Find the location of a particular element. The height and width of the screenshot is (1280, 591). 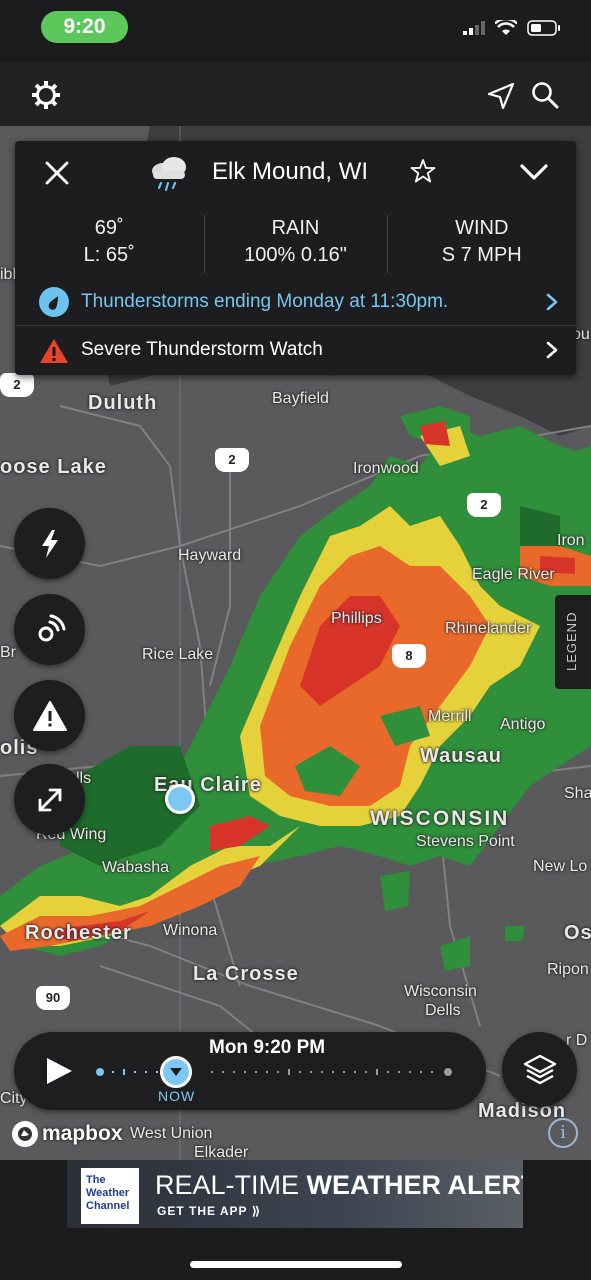

alert-text: Severe Thunderstorm Watch is located at coordinates (202, 349).